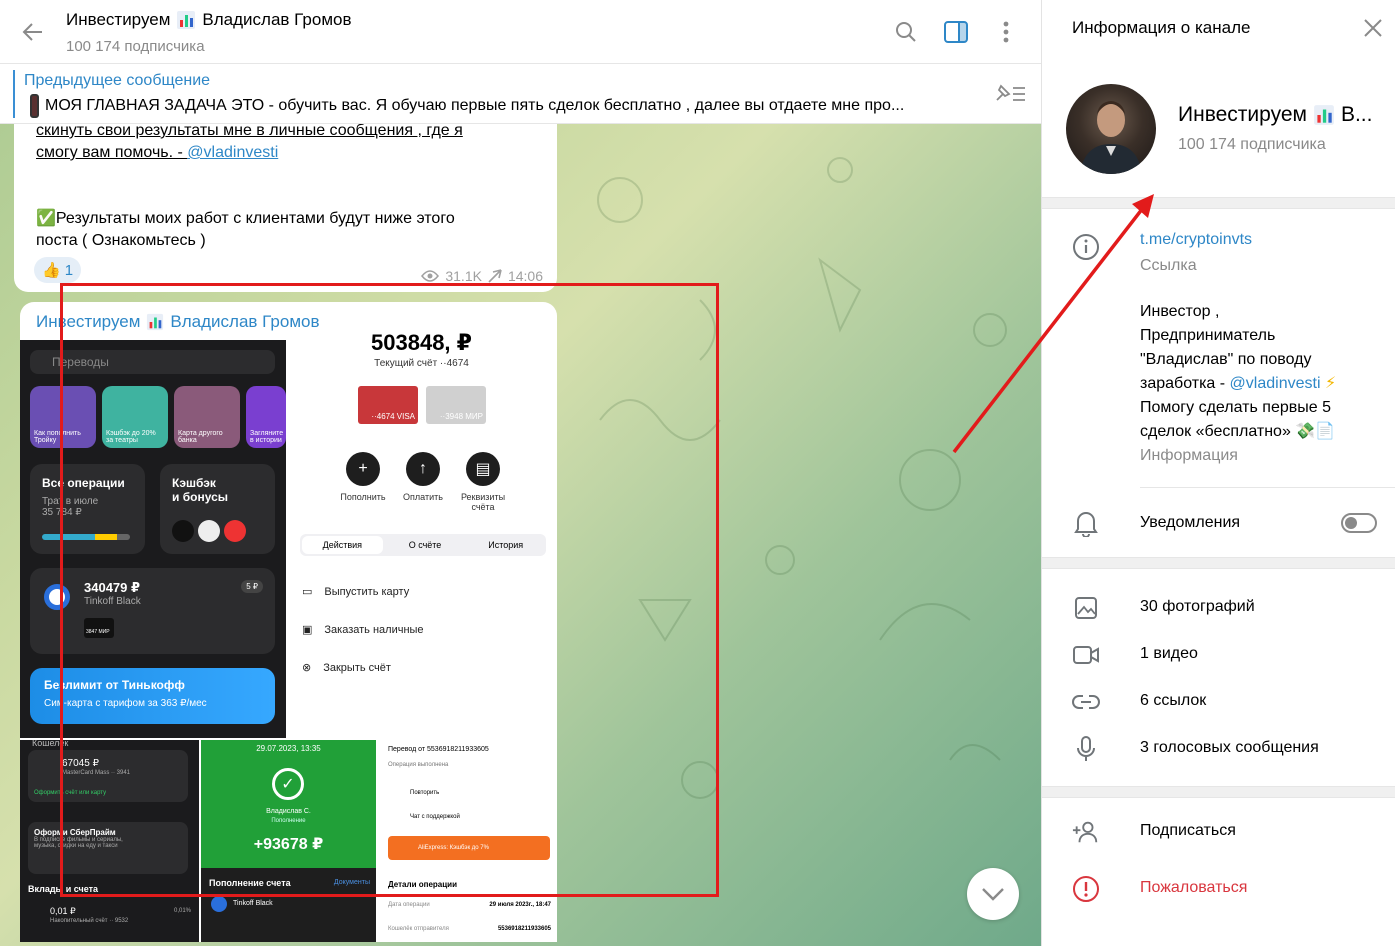 The image size is (1395, 946). Describe the element at coordinates (438, 749) in the screenshot. I see `transfer-from: Перевод от 5536918211933605` at that location.